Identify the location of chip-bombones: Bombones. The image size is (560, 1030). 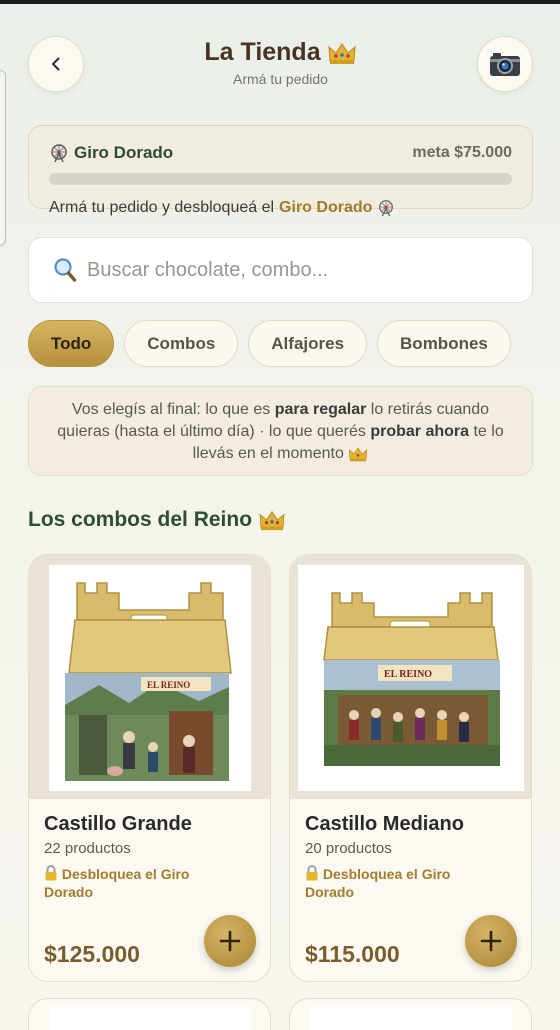
(444, 343).